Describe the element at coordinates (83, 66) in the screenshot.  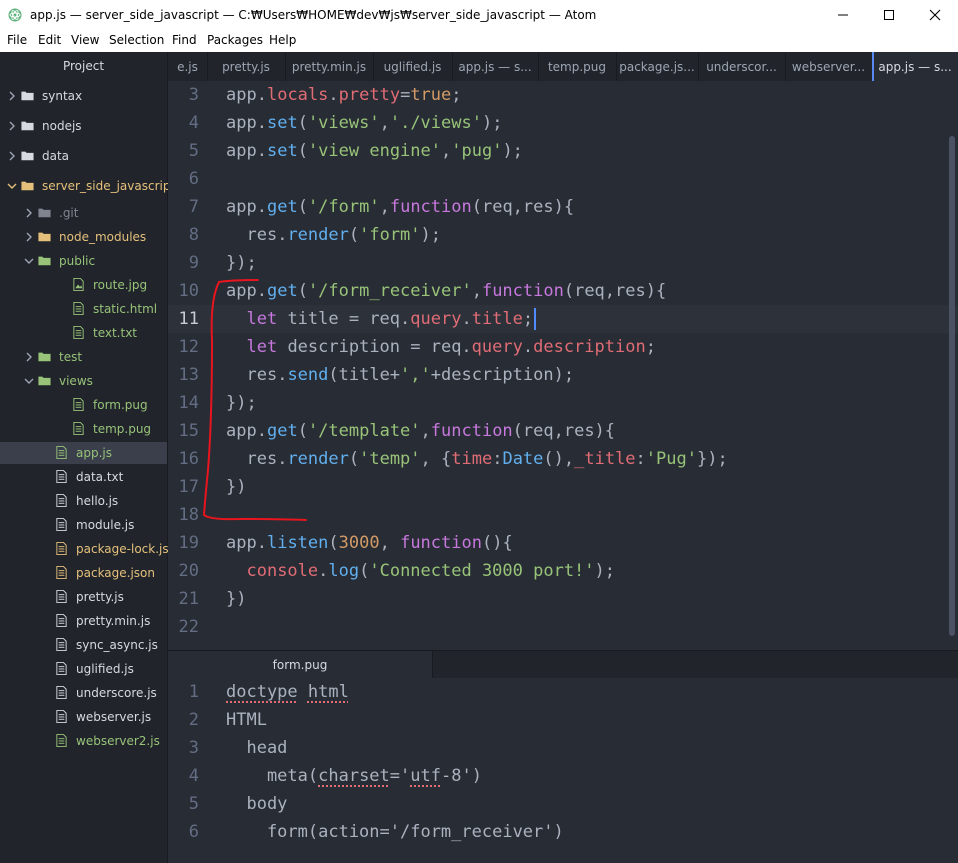
I see `project-panel-title: Project` at that location.